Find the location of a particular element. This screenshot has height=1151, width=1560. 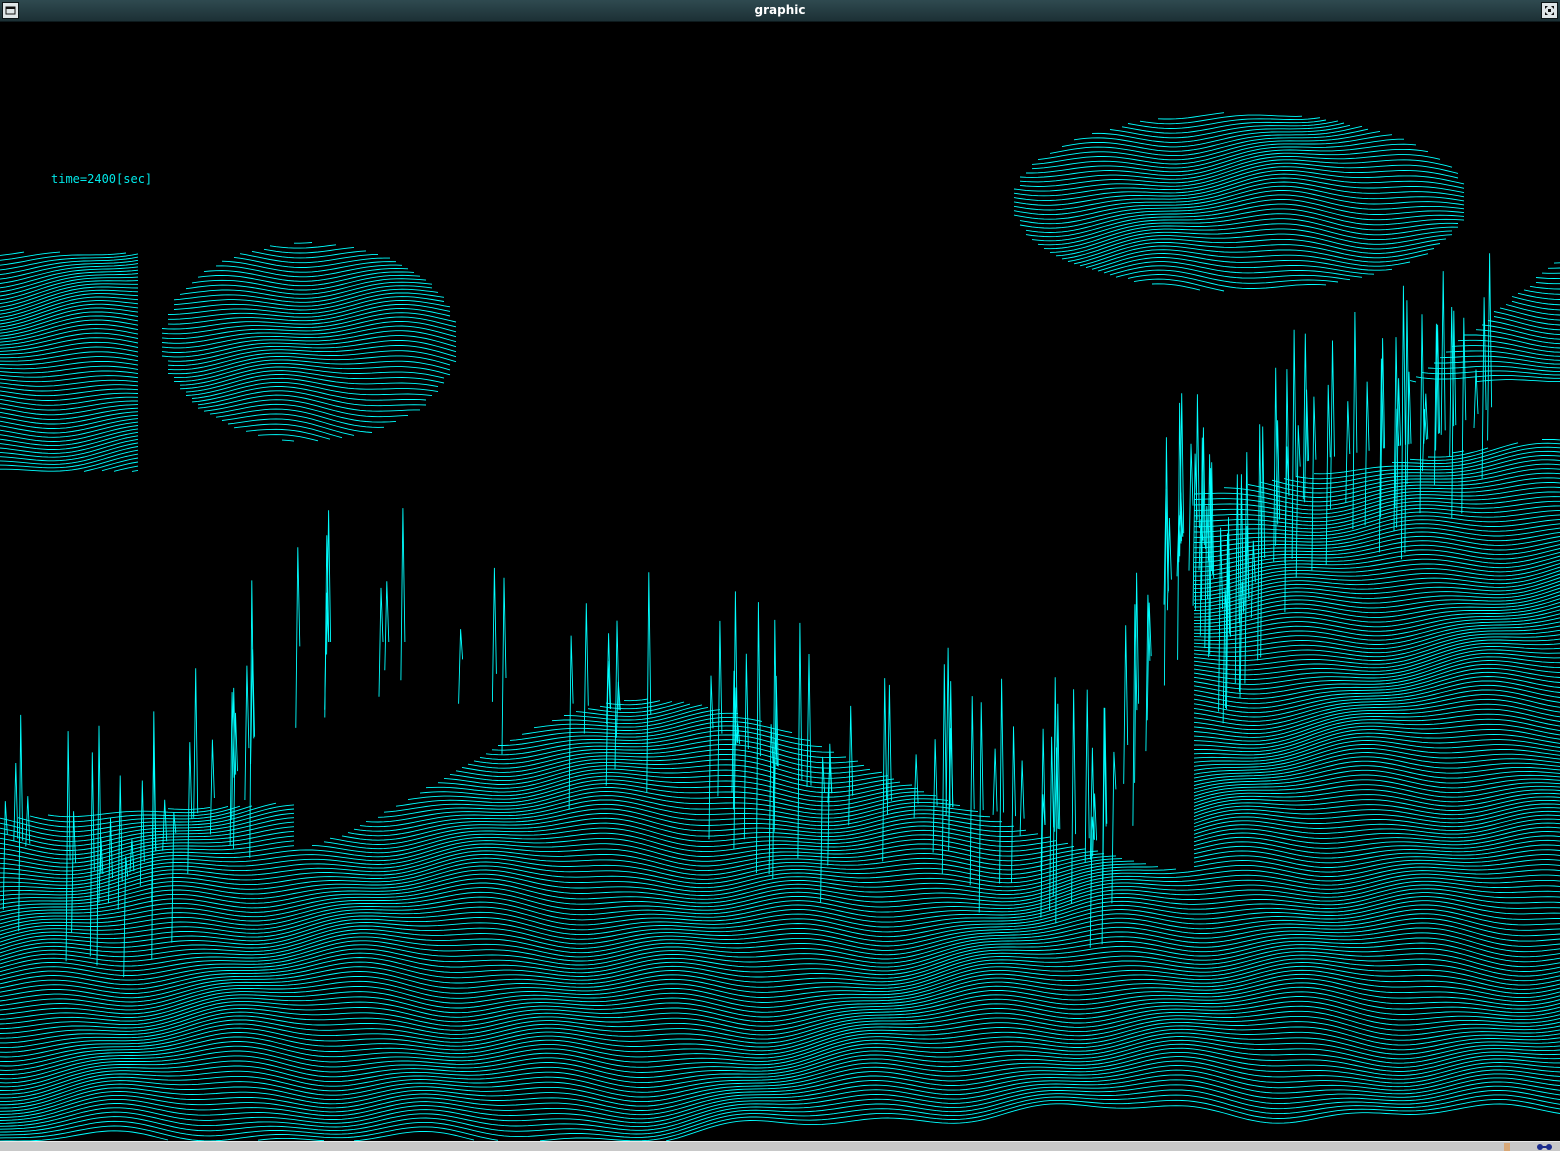

time-label: time=2400[sec] is located at coordinates (102, 179).